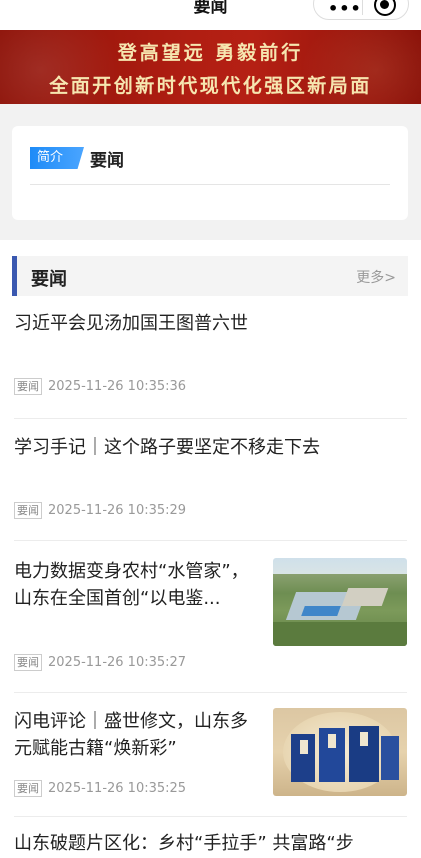  Describe the element at coordinates (167, 447) in the screenshot. I see `news-headline: 学习手记｜这个路子要坚定不移走下去` at that location.